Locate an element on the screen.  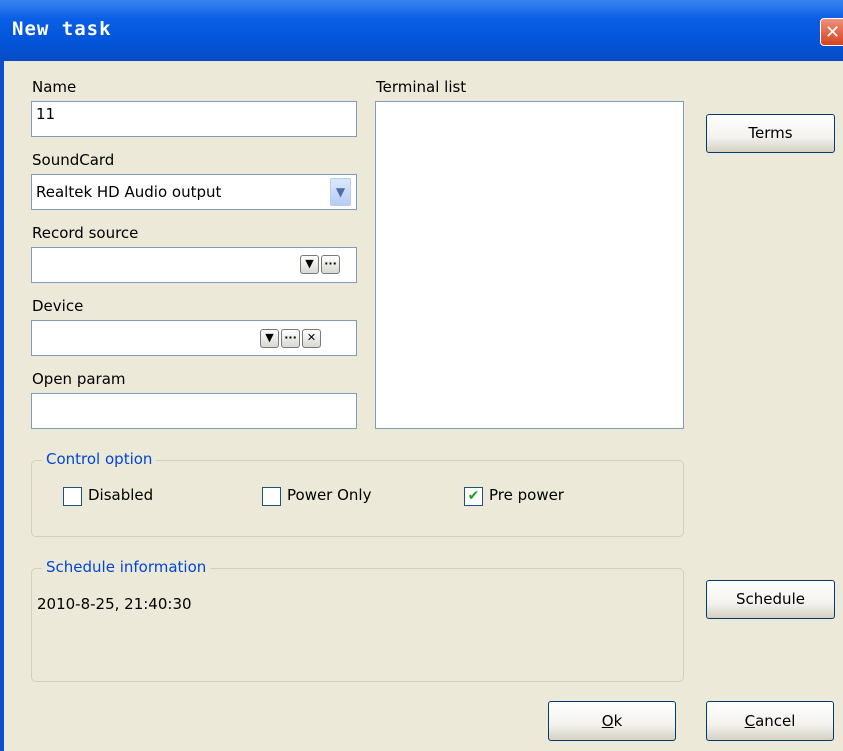
ok-mnemonic: O is located at coordinates (607, 721).